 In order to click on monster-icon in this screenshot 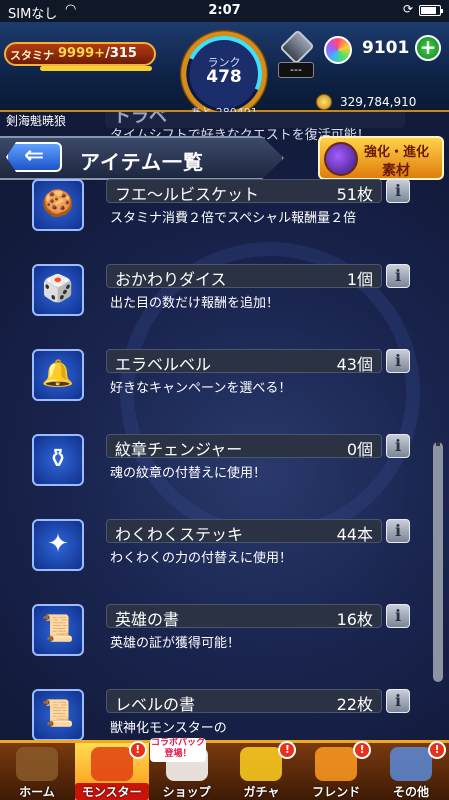, I will do `click(341, 159)`.